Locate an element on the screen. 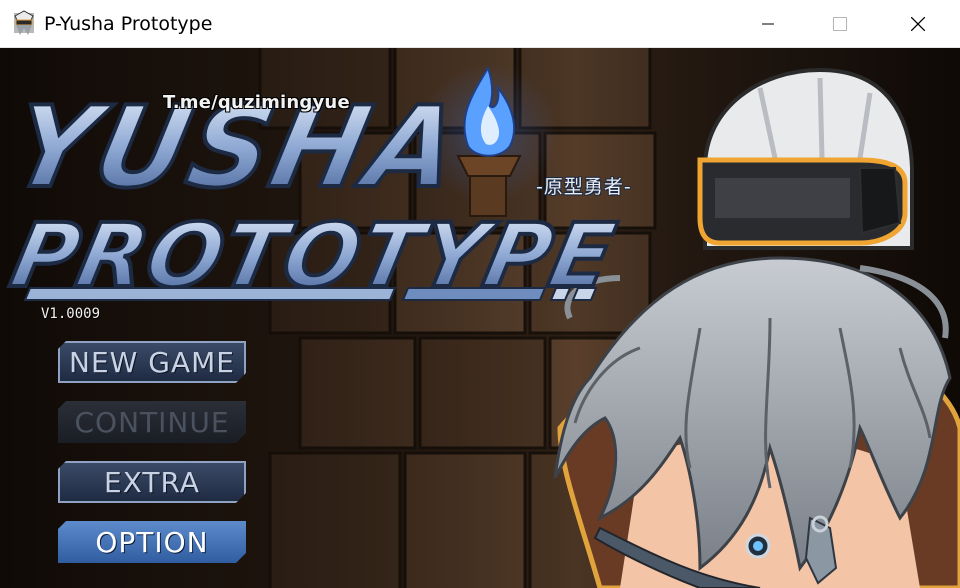 The width and height of the screenshot is (960, 588). new-game-label: NEW GAME is located at coordinates (152, 362).